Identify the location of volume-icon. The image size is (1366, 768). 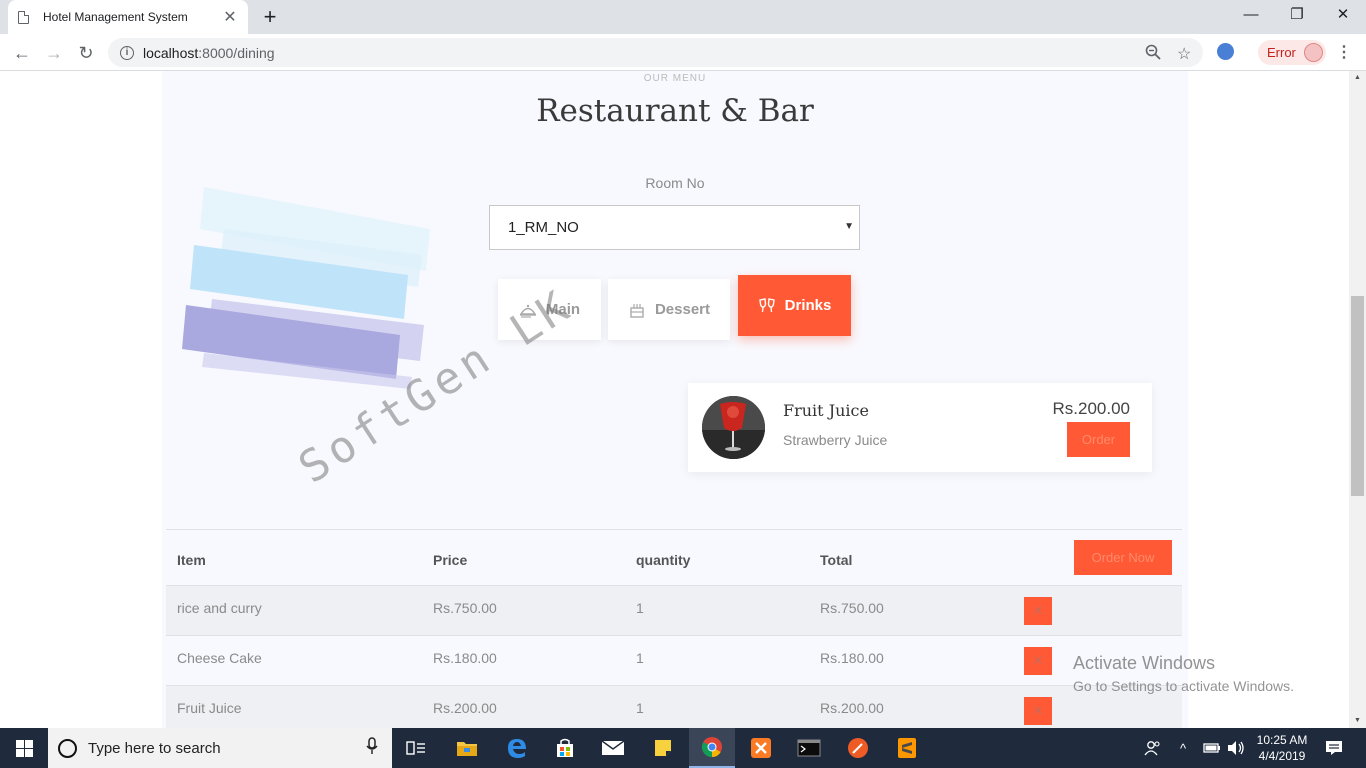
(1236, 748).